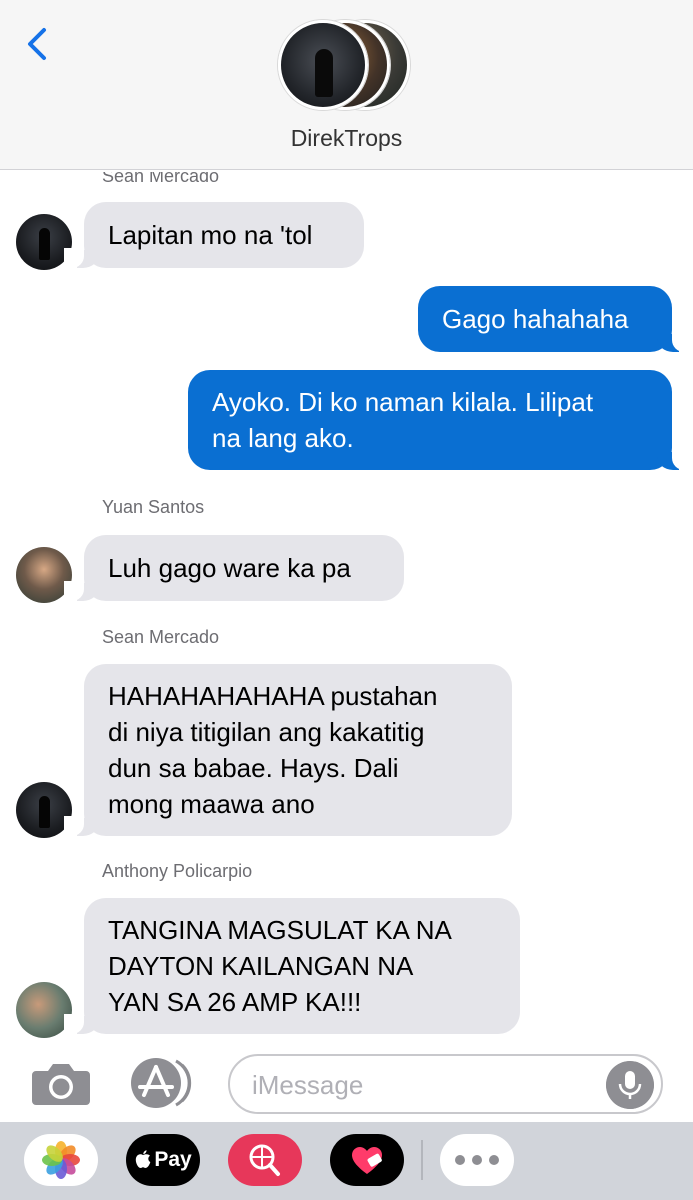  I want to click on group-name: DirekTrops, so click(346, 138).